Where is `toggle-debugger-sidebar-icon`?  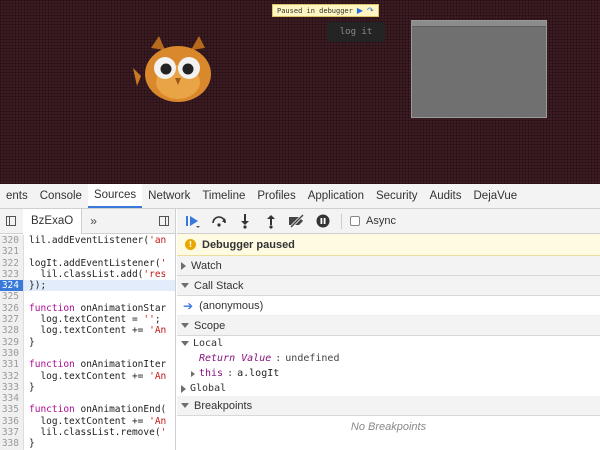 toggle-debugger-sidebar-icon is located at coordinates (164, 221).